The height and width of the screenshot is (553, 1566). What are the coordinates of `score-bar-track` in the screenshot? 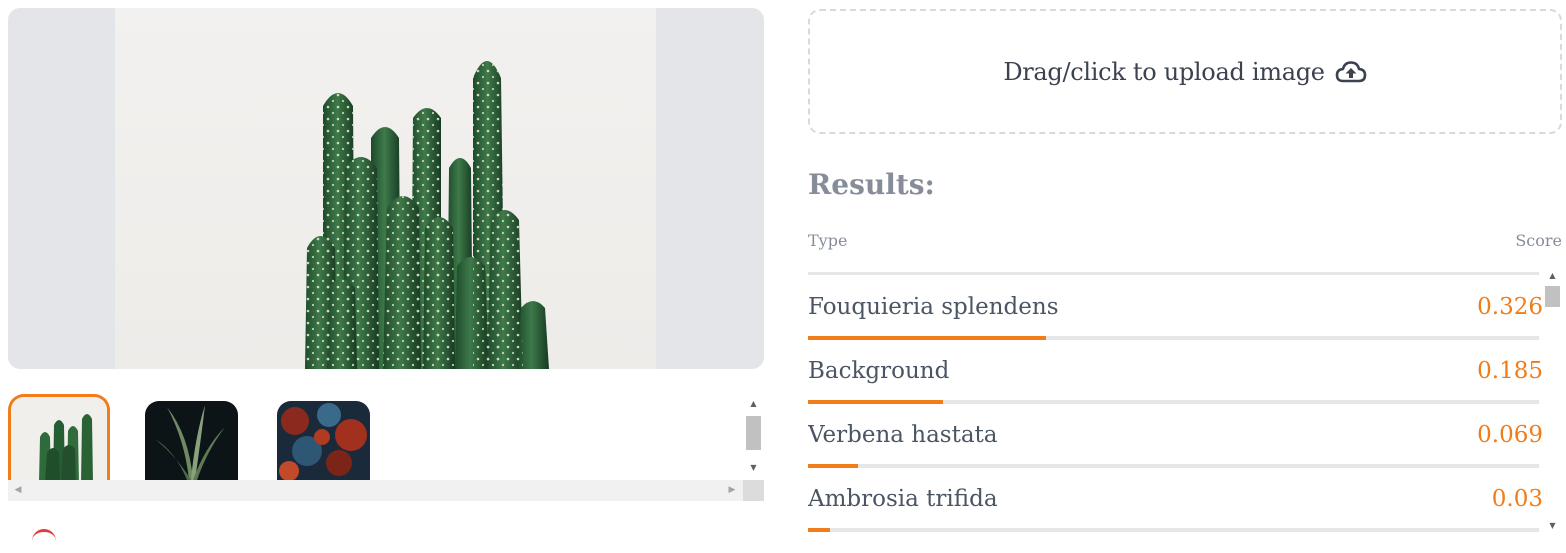 It's located at (1173, 530).